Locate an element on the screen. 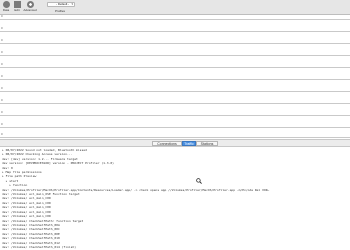  profile-select-value: - Default - is located at coordinates (63, 4).